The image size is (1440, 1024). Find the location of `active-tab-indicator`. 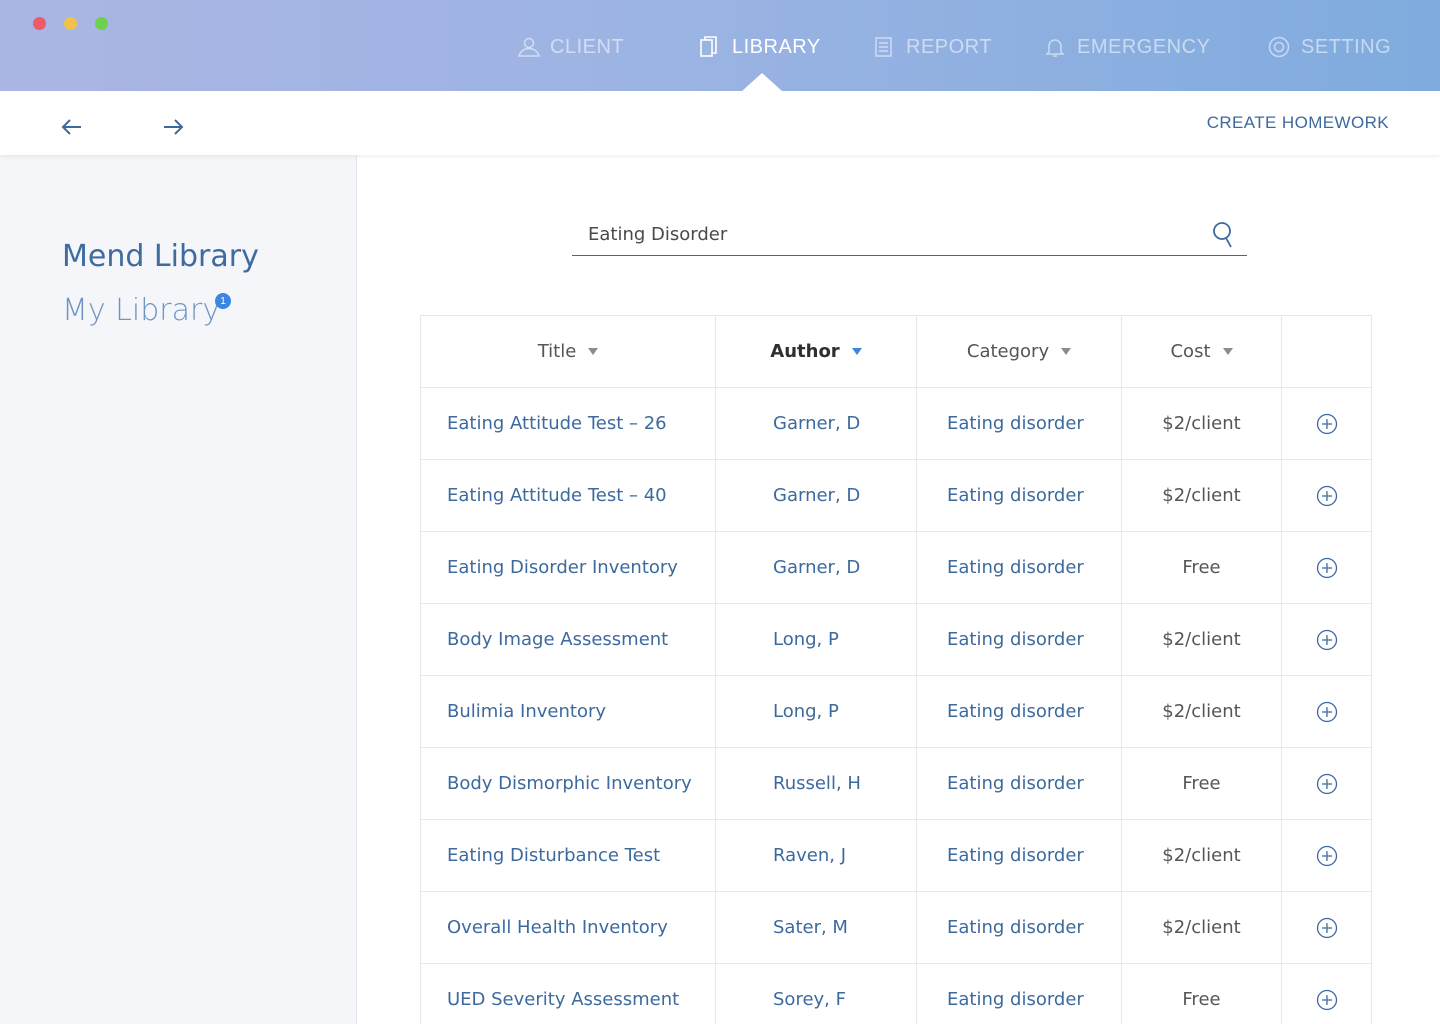

active-tab-indicator is located at coordinates (762, 82).